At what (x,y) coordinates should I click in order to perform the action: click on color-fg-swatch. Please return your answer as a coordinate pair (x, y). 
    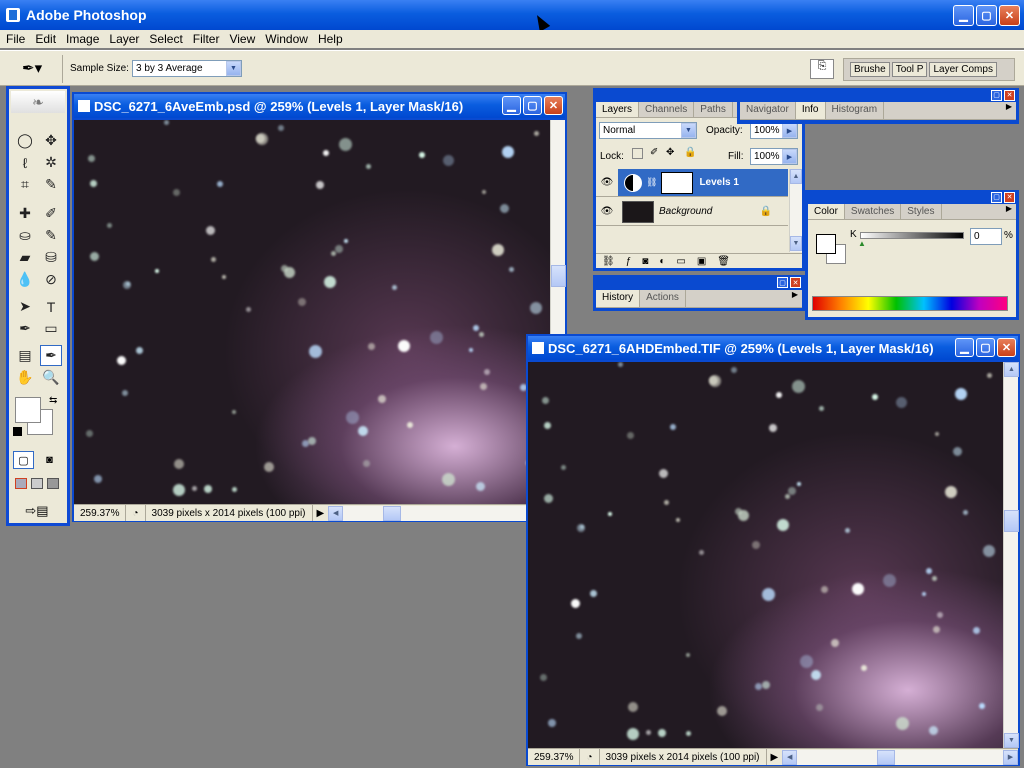
    Looking at the image, I should click on (826, 244).